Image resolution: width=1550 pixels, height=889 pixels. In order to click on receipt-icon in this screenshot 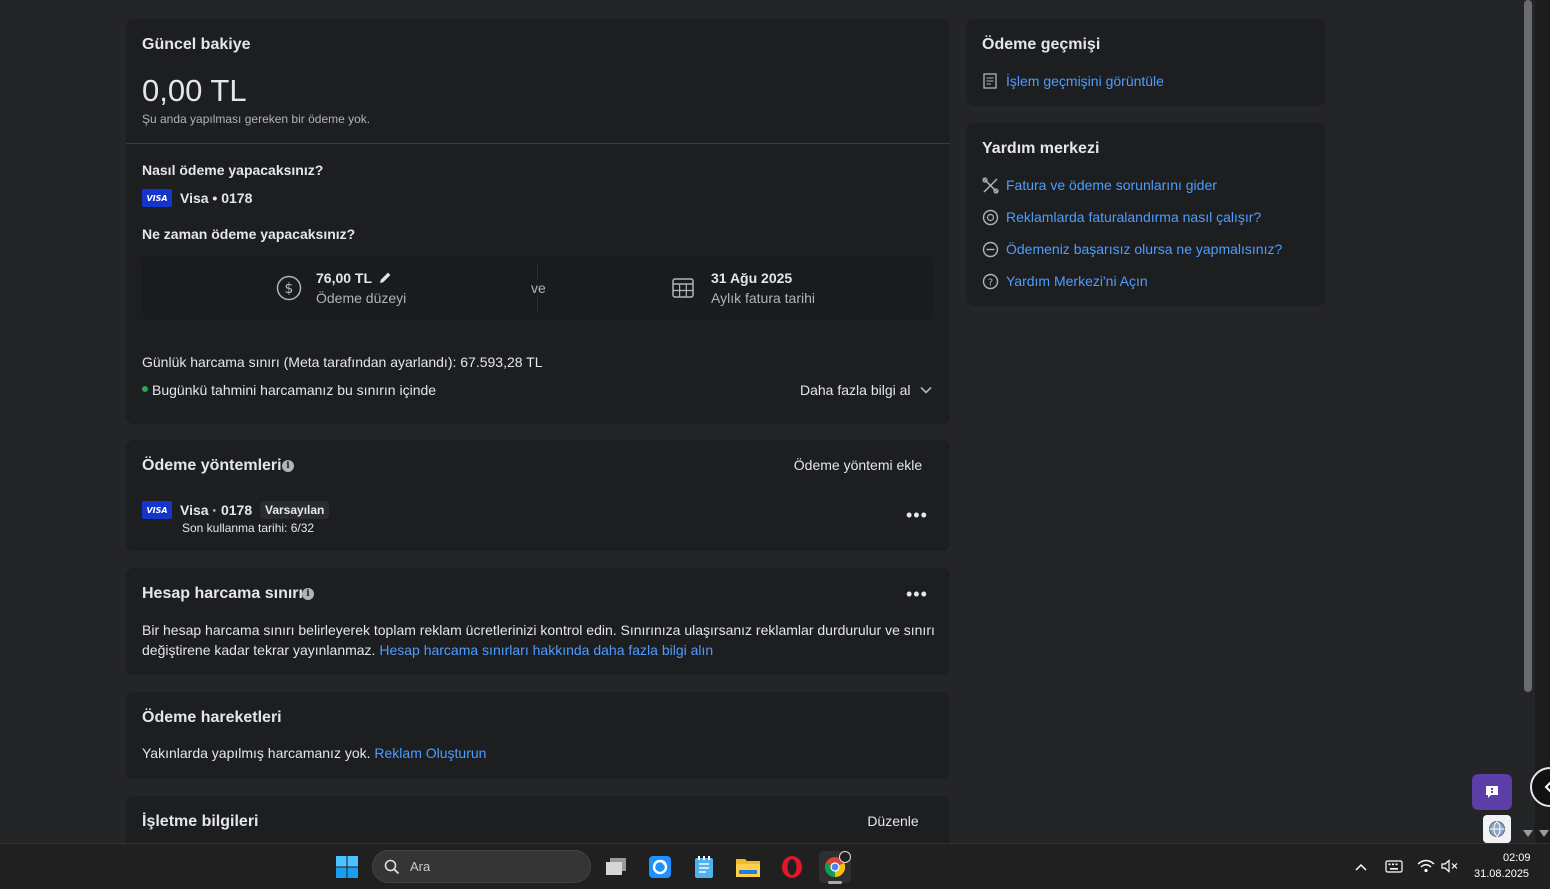, I will do `click(990, 81)`.